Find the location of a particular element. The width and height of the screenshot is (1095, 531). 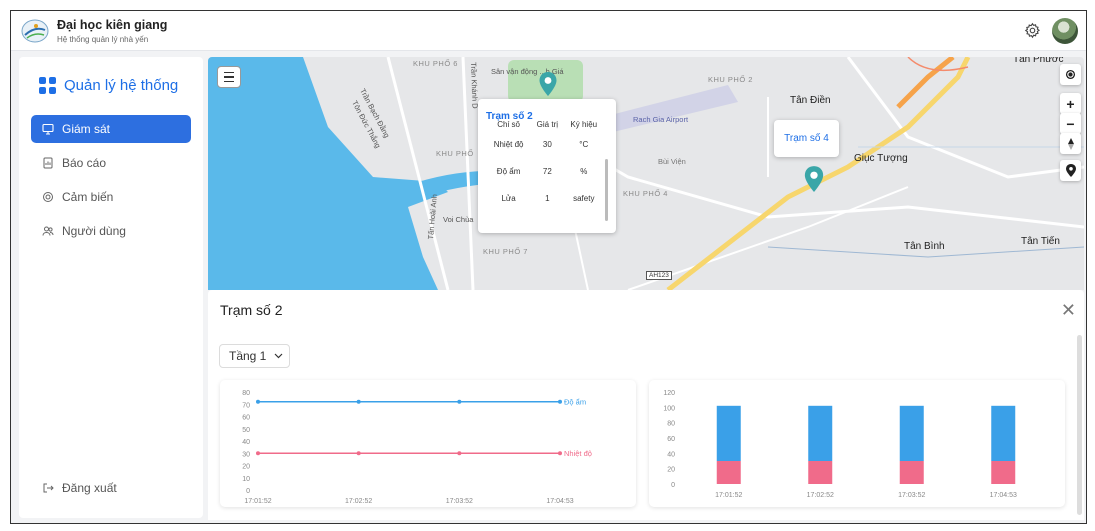

series-label: Độ ẩm is located at coordinates (575, 401).